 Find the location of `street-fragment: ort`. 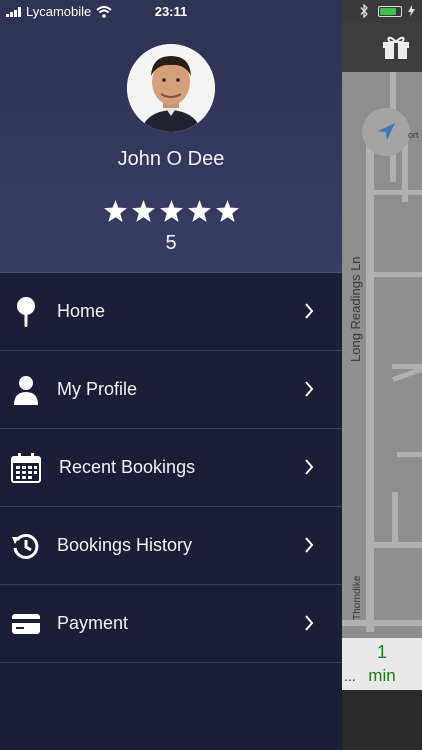

street-fragment: ort is located at coordinates (413, 135).